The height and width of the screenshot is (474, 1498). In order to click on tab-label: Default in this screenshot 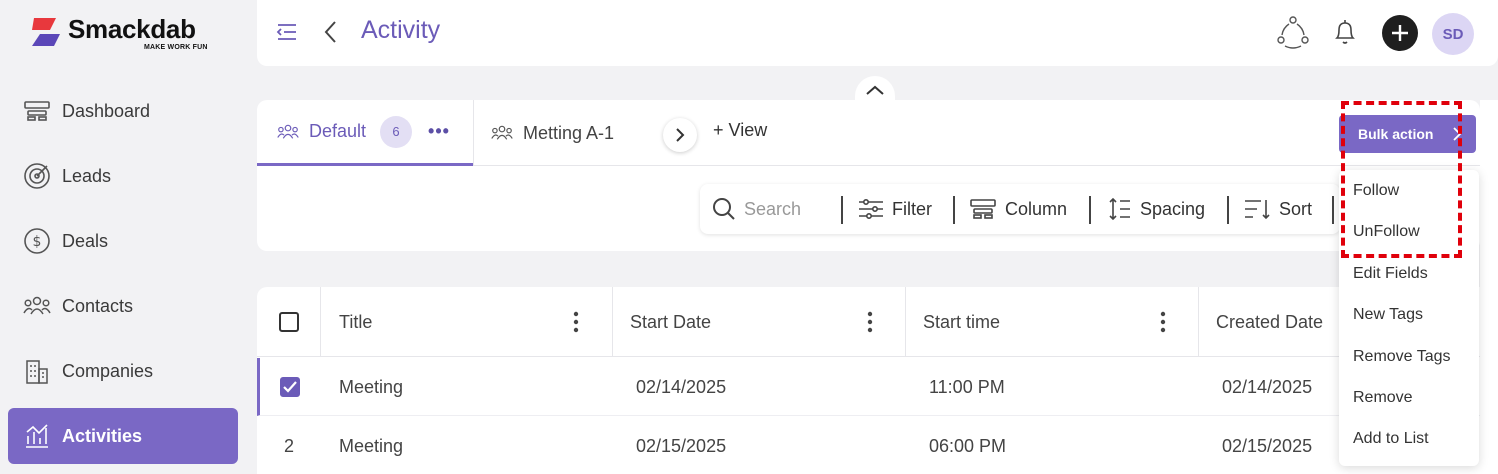, I will do `click(338, 131)`.